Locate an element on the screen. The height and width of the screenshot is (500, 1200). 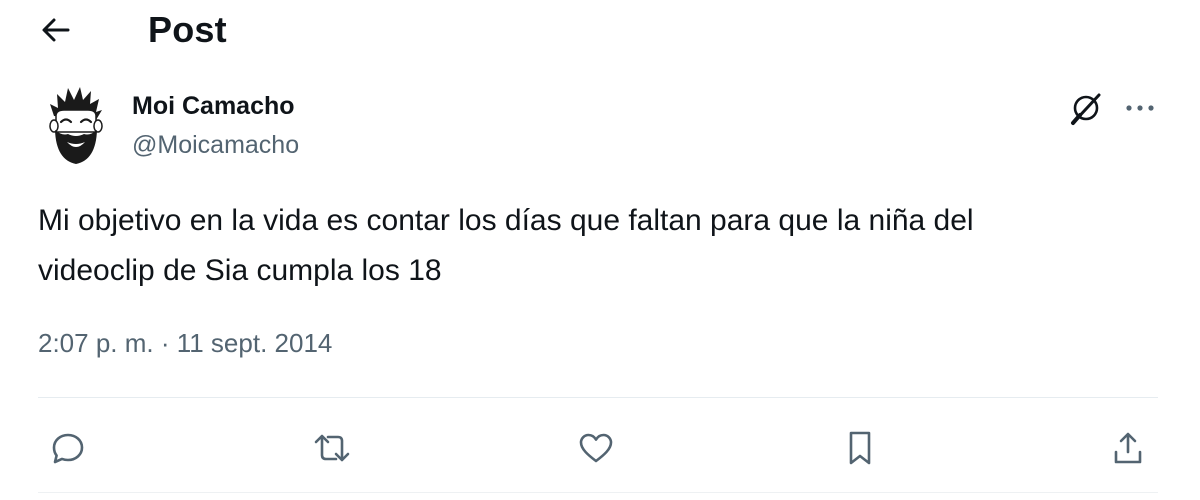
author-handle: @Moicamacho is located at coordinates (215, 145).